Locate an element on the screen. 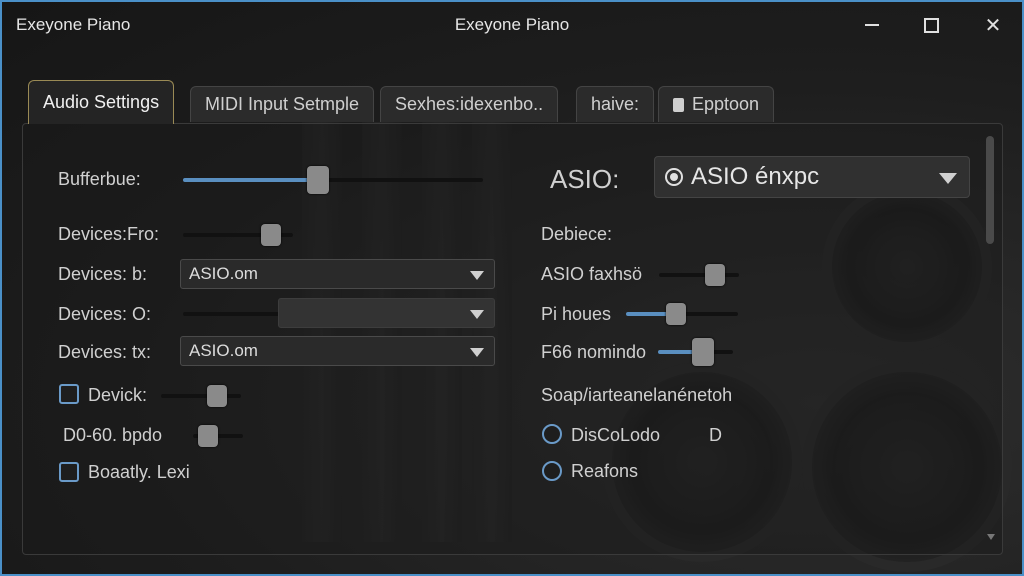 This screenshot has width=1024, height=576. devices-o-track is located at coordinates (233, 314).